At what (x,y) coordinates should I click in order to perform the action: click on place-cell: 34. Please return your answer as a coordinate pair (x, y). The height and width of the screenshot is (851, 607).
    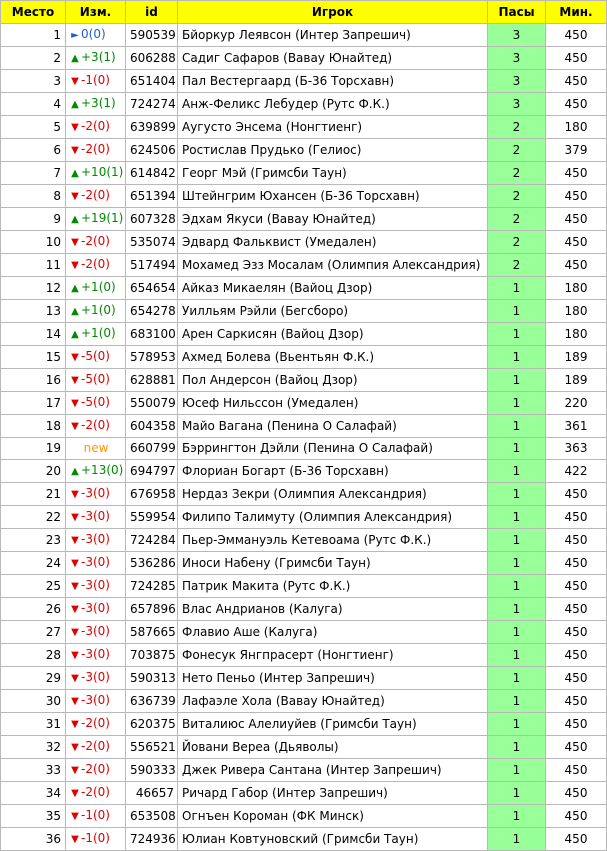
    Looking at the image, I should click on (33, 793).